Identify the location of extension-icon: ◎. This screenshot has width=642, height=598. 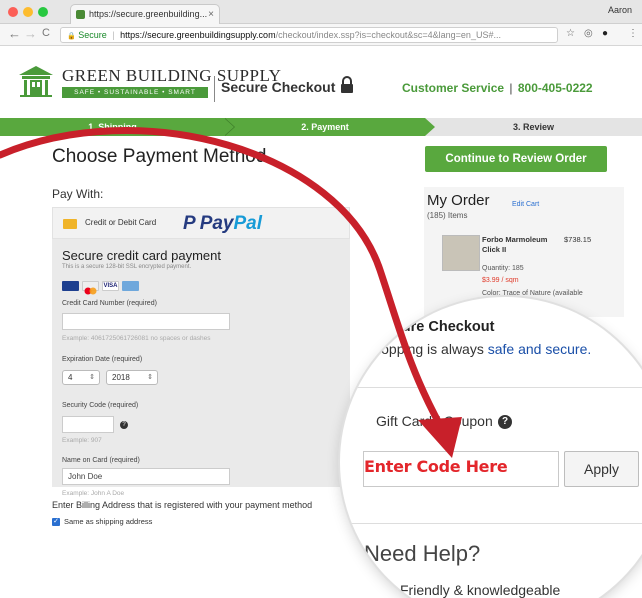
(588, 33).